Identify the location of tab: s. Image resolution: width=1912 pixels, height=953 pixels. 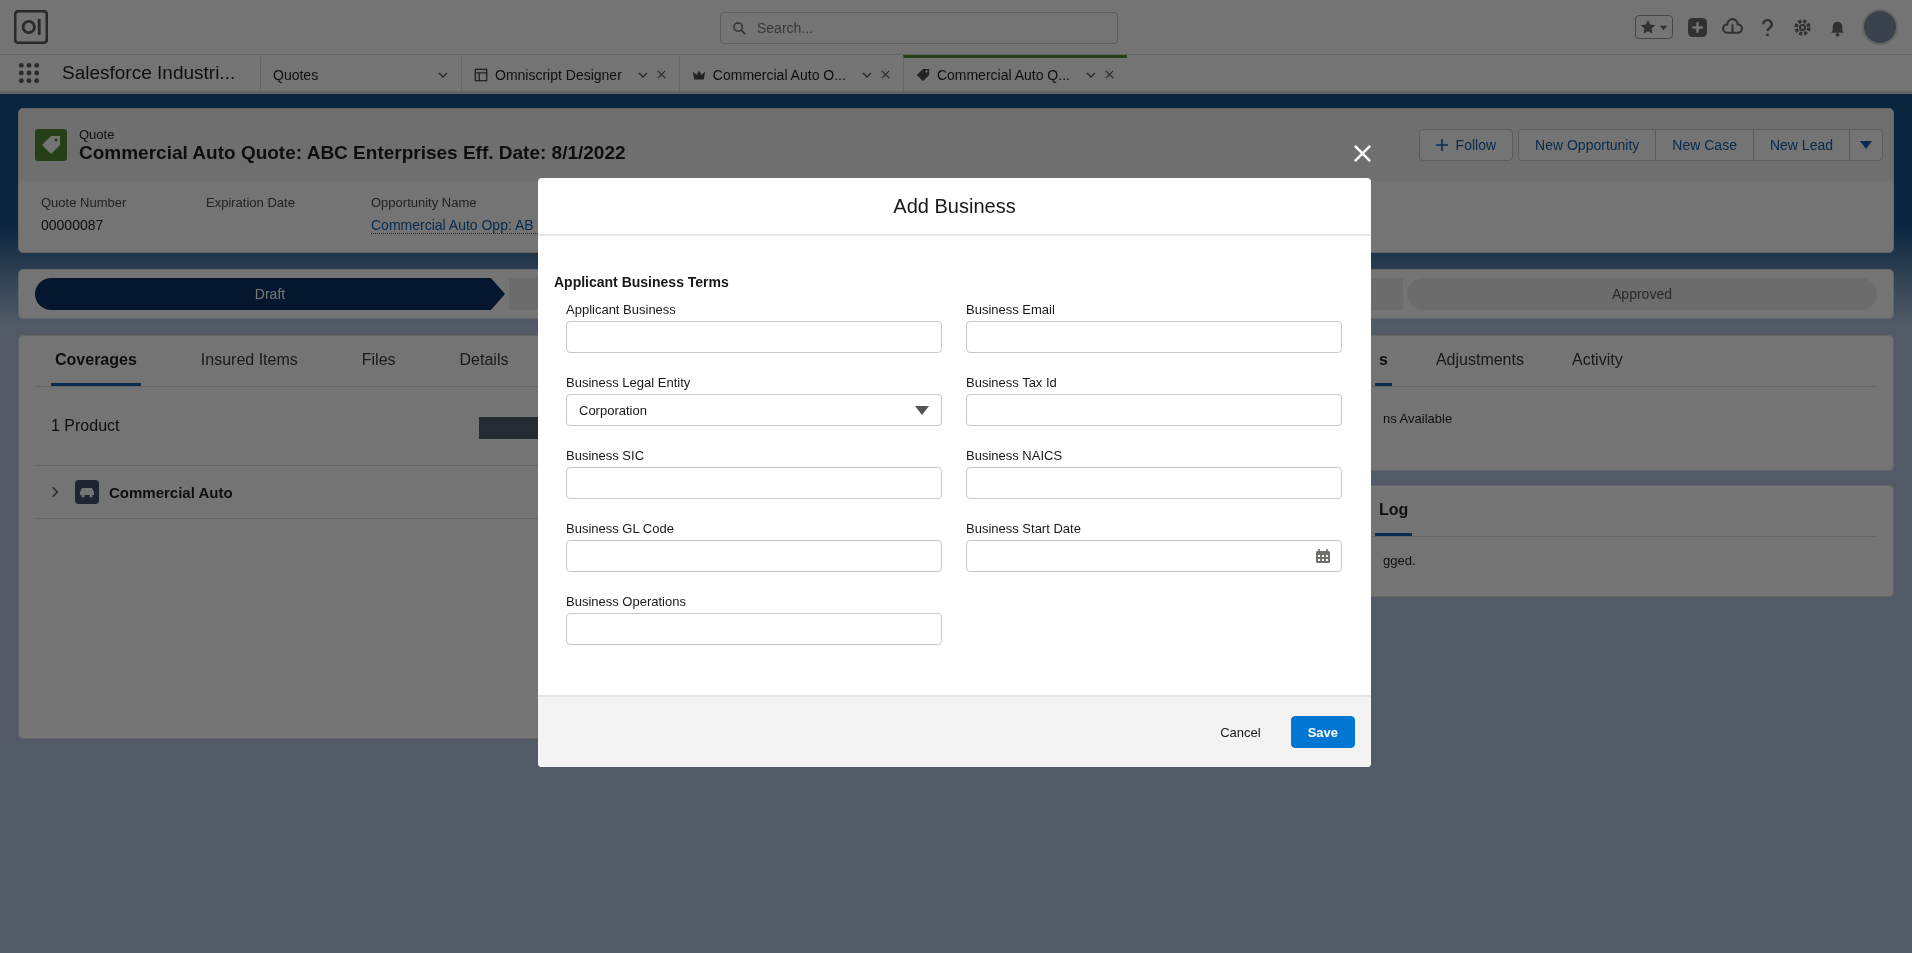
(1383, 361).